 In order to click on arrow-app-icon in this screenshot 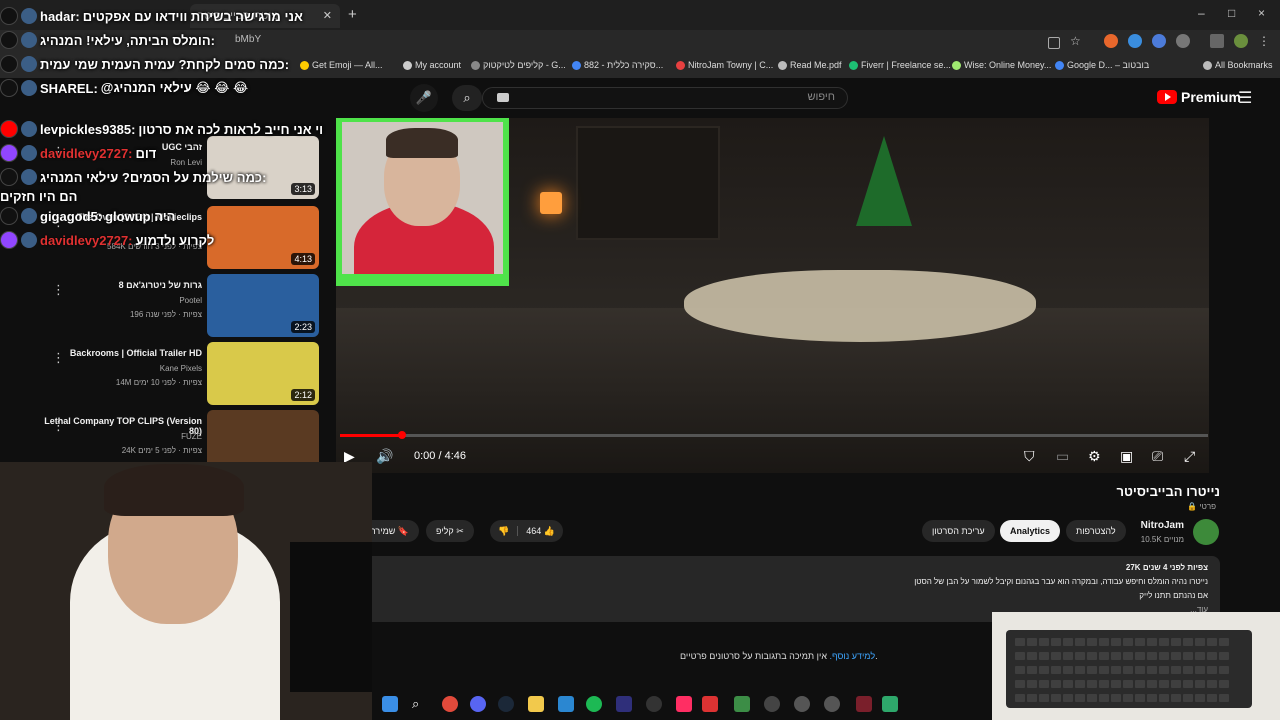, I will do `click(802, 704)`.